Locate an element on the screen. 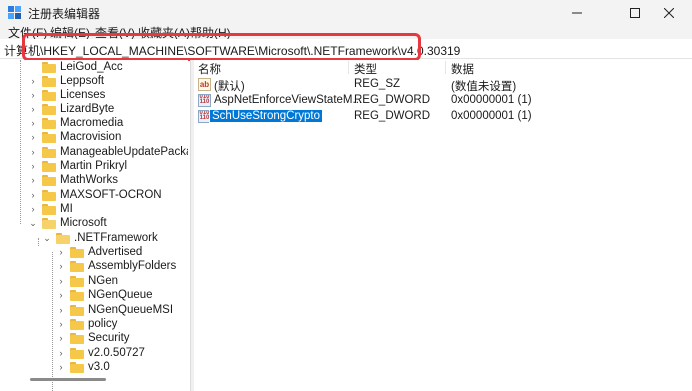 Image resolution: width=692 pixels, height=391 pixels. close-button is located at coordinates (669, 12).